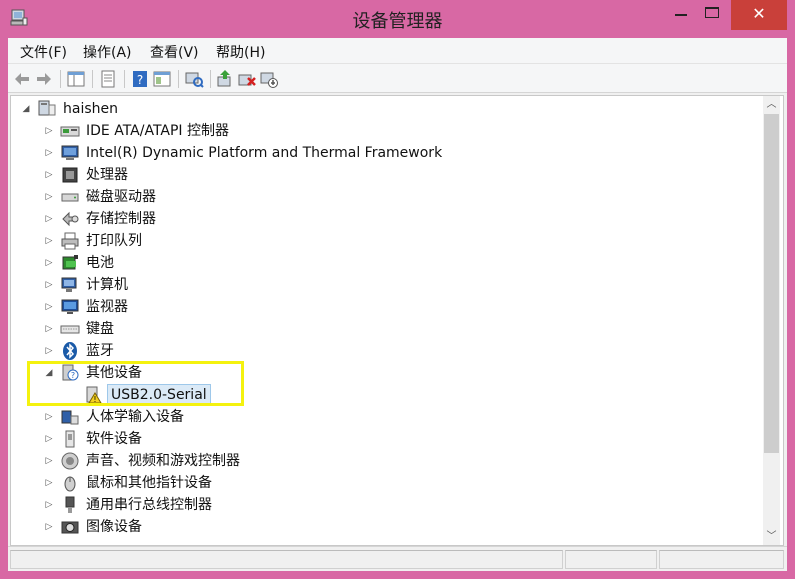 The height and width of the screenshot is (579, 795). Describe the element at coordinates (43, 52) in the screenshot. I see `menu-file: 文件(F)` at that location.